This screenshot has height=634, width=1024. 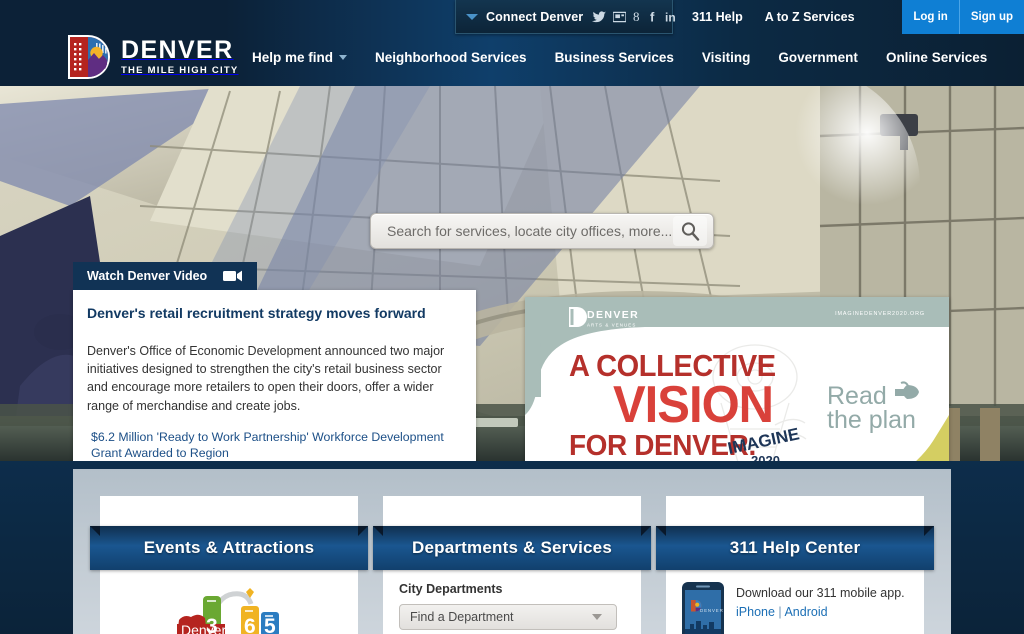 I want to click on svg-text: 2020, so click(x=765, y=457).